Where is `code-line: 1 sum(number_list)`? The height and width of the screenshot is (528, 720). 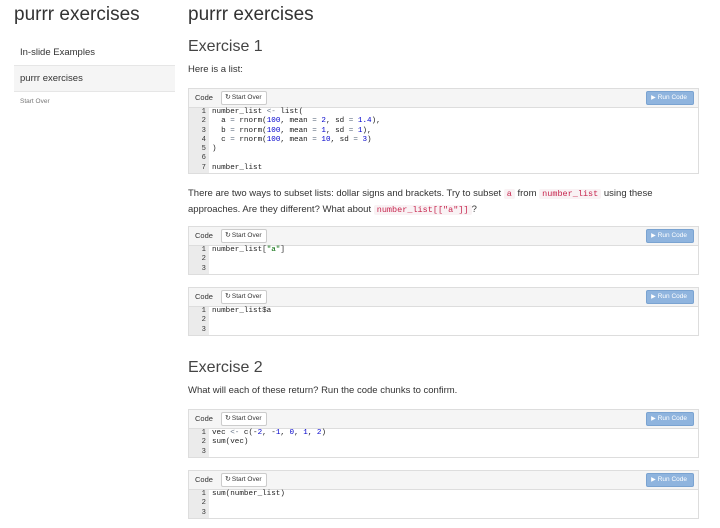 code-line: 1 sum(number_list) is located at coordinates (443, 494).